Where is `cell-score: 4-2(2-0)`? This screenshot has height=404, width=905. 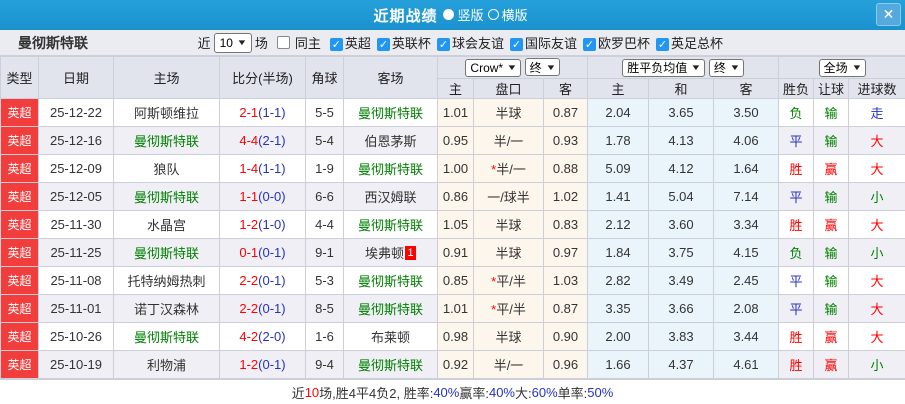 cell-score: 4-2(2-0) is located at coordinates (262, 336).